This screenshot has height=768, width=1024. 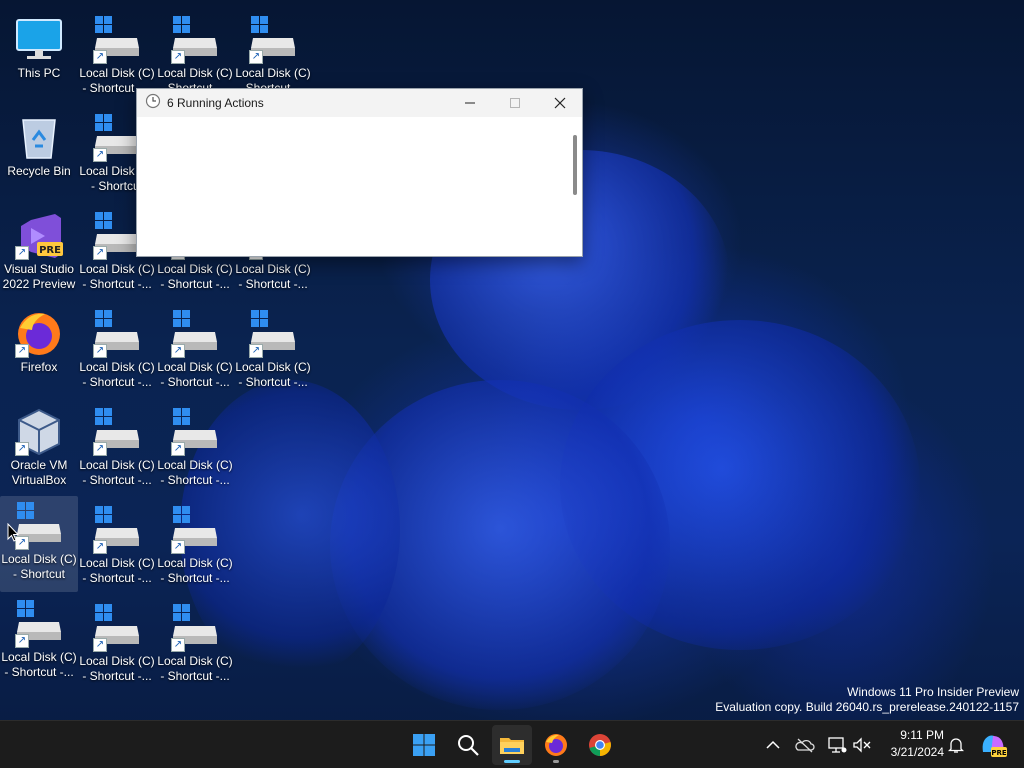 I want to click on maximize-icon, so click(x=514, y=103).